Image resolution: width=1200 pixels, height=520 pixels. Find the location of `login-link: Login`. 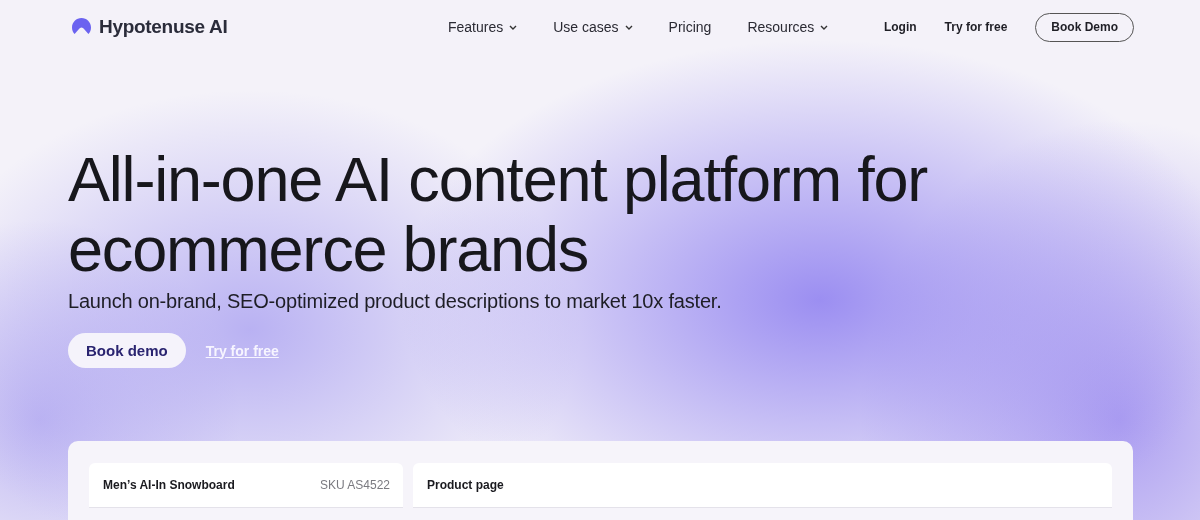

login-link: Login is located at coordinates (900, 27).